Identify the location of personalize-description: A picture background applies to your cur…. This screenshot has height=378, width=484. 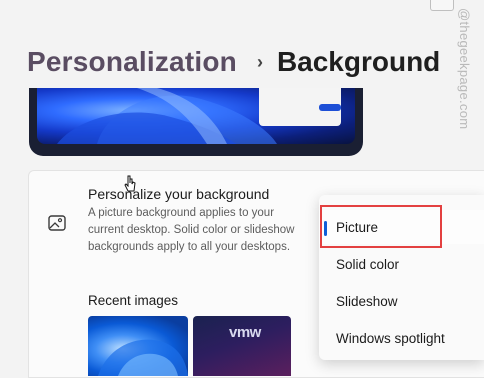
(191, 230).